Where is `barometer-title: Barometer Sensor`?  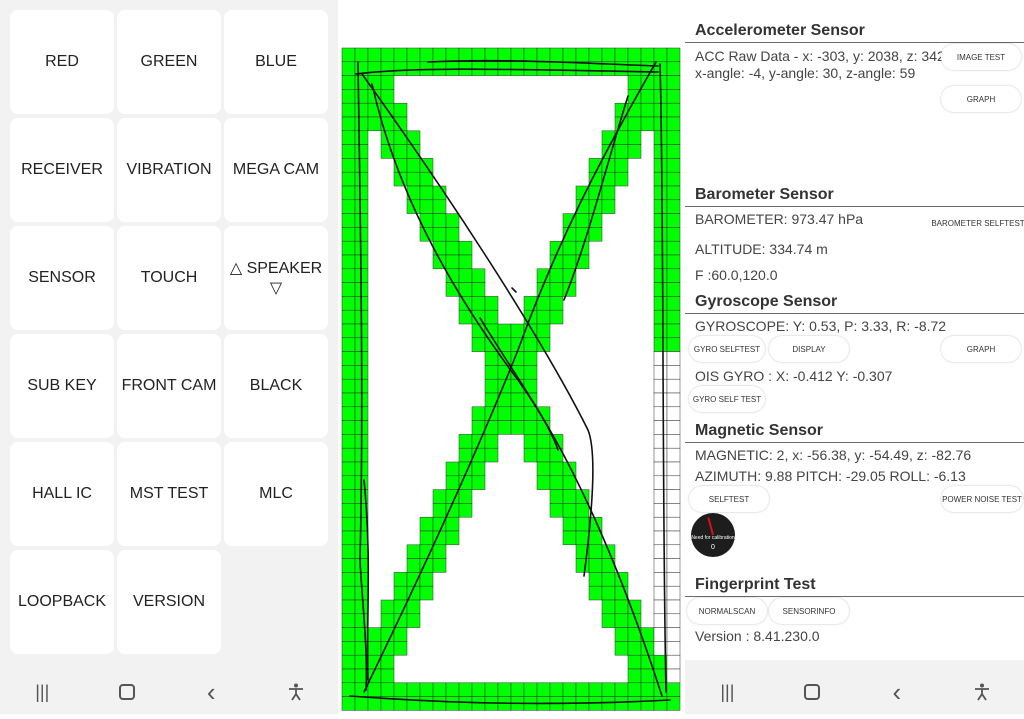 barometer-title: Barometer Sensor is located at coordinates (764, 194).